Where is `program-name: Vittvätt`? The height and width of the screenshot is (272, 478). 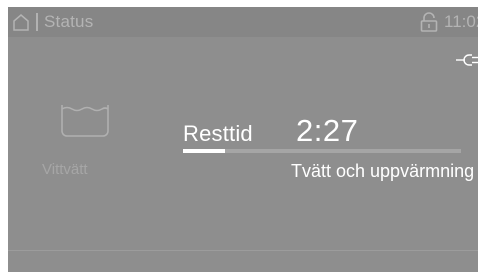
program-name: Vittvätt is located at coordinates (65, 169).